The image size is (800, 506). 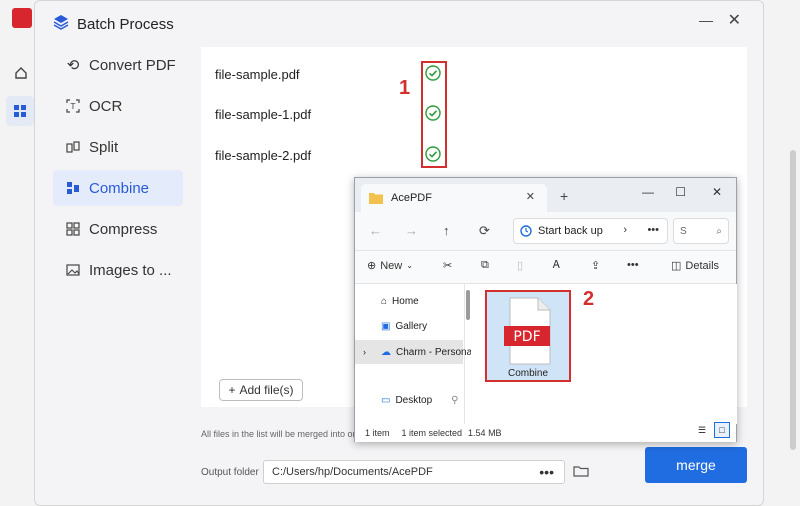 I want to click on address-bar: Start back up › •••, so click(x=590, y=231).